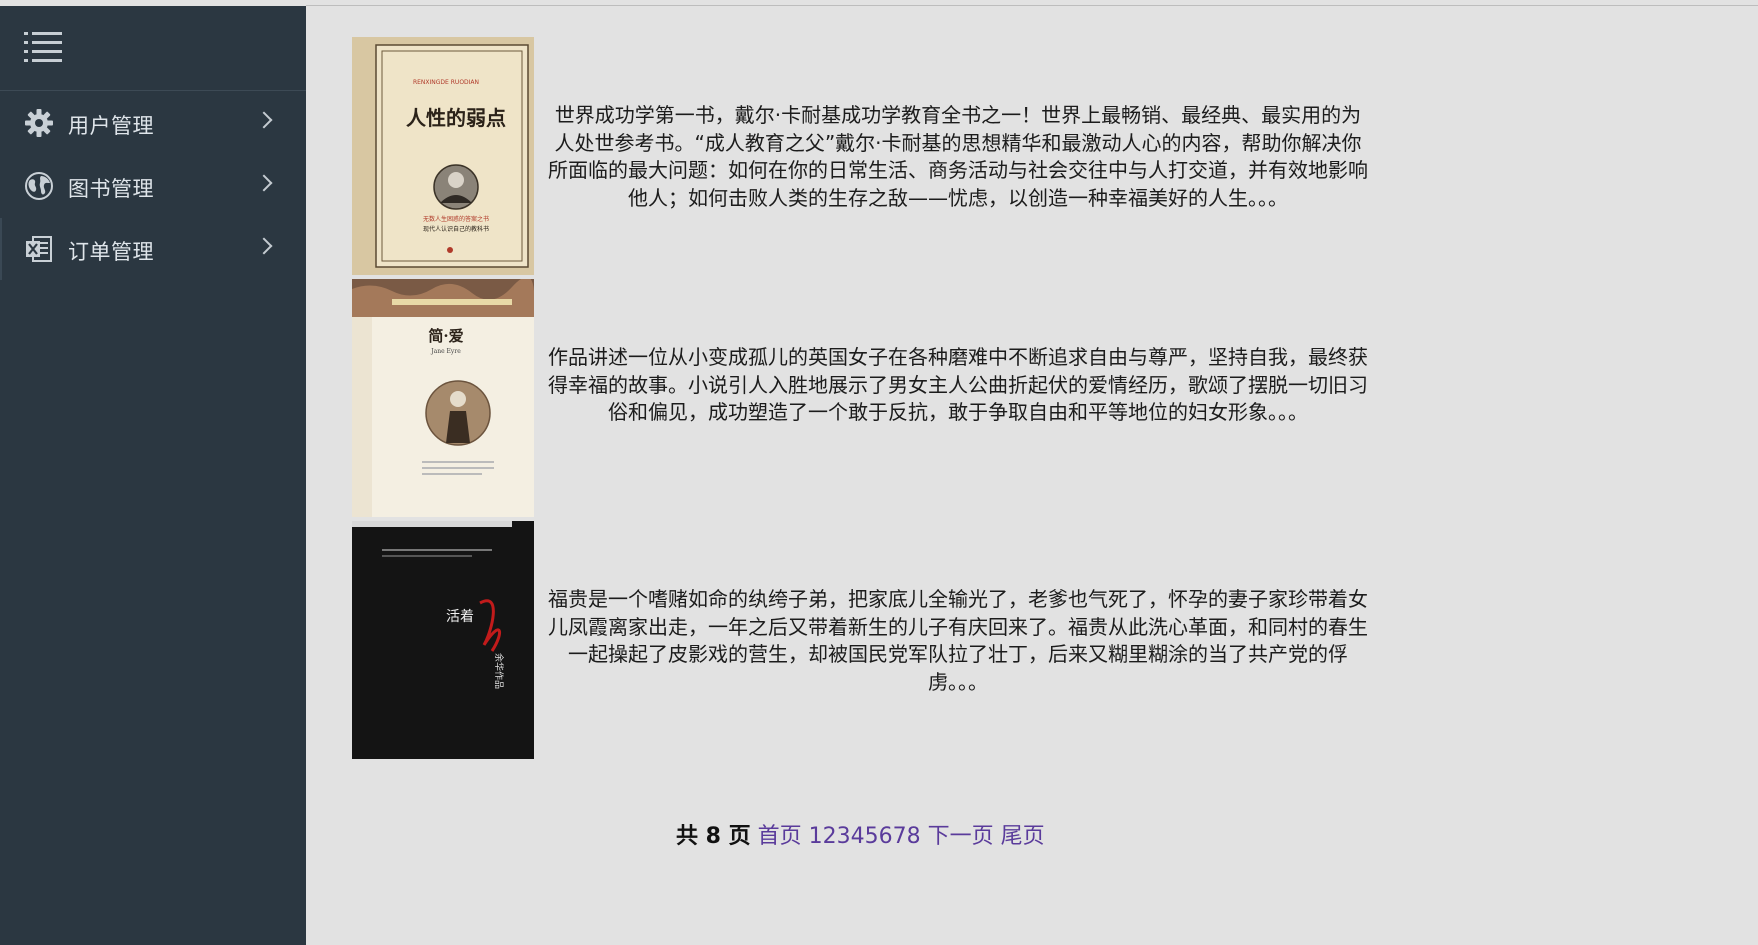  I want to click on cover-subtitle: 无数人生困惑的答案之书, so click(456, 219).